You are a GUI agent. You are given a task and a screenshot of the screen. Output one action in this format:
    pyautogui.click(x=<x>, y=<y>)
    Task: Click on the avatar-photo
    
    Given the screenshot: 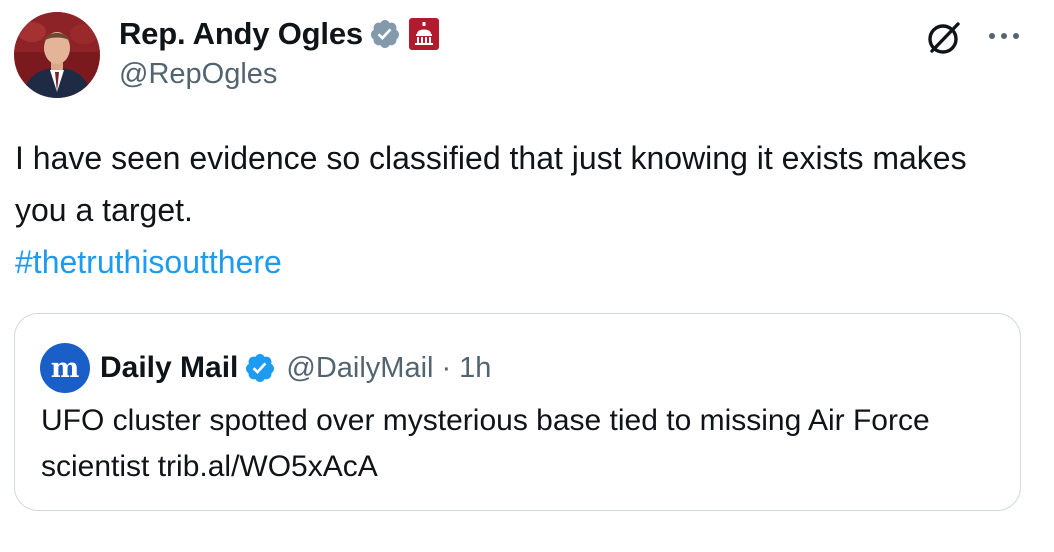 What is the action you would take?
    pyautogui.click(x=57, y=55)
    